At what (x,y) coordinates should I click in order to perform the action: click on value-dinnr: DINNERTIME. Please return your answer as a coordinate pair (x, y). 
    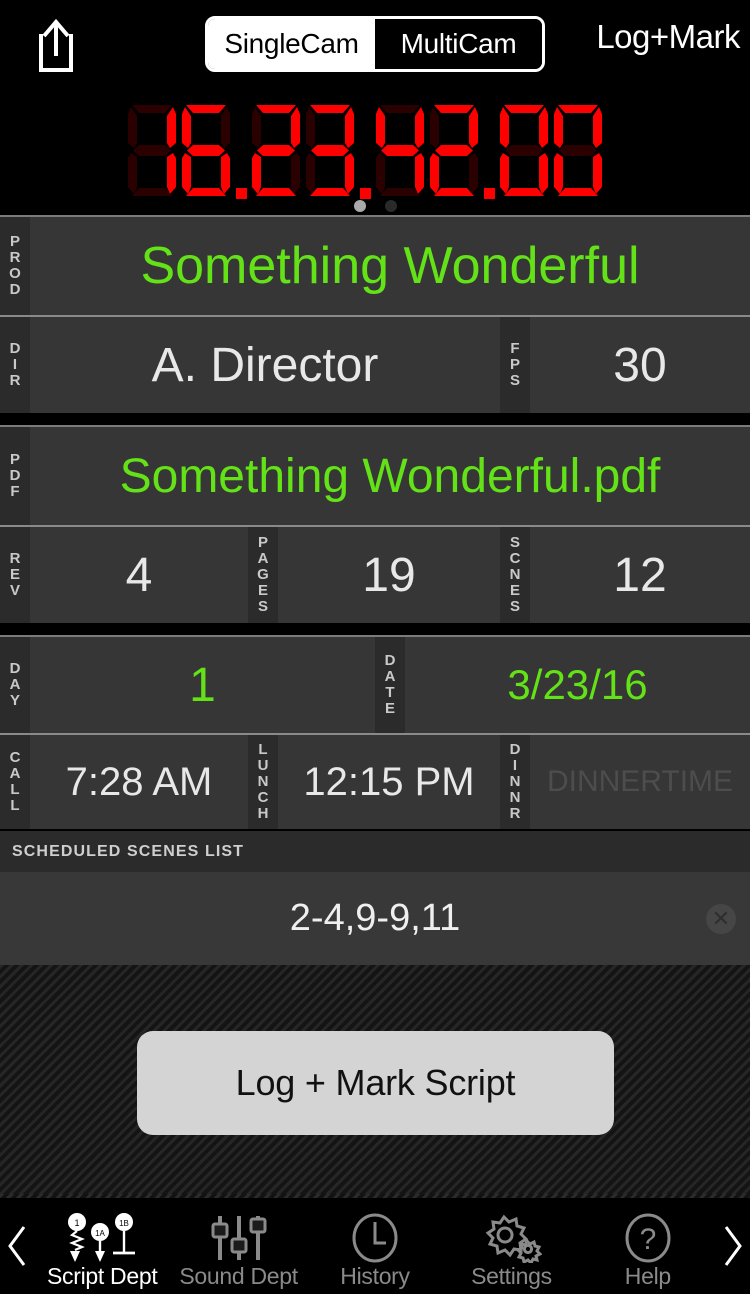
    Looking at the image, I should click on (640, 782).